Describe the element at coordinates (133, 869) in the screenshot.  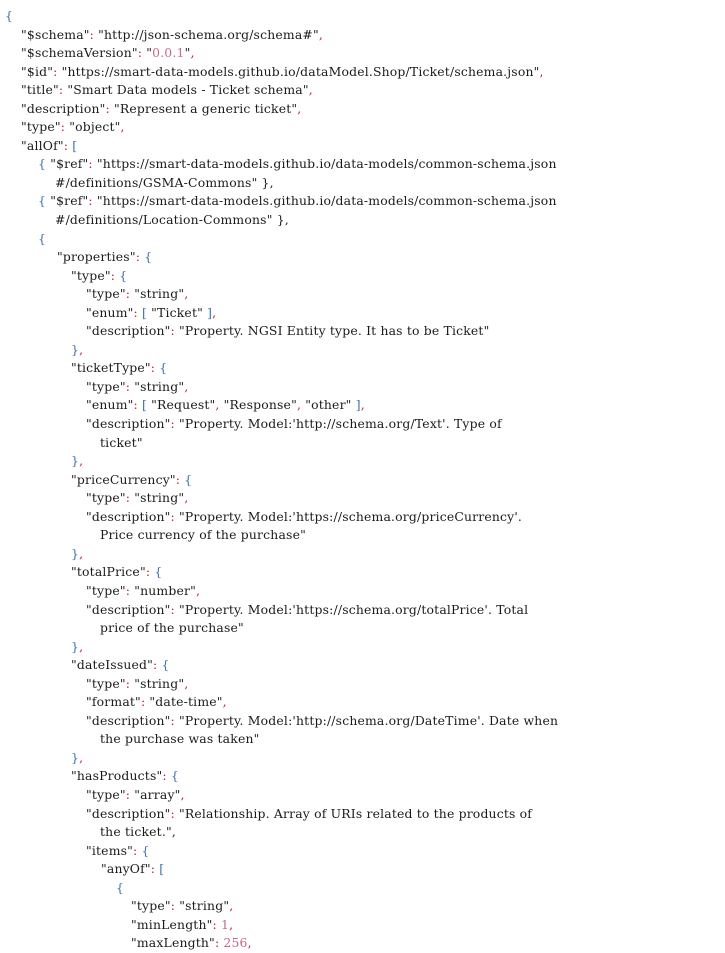
I see `code-line: "anyOf": [` at that location.